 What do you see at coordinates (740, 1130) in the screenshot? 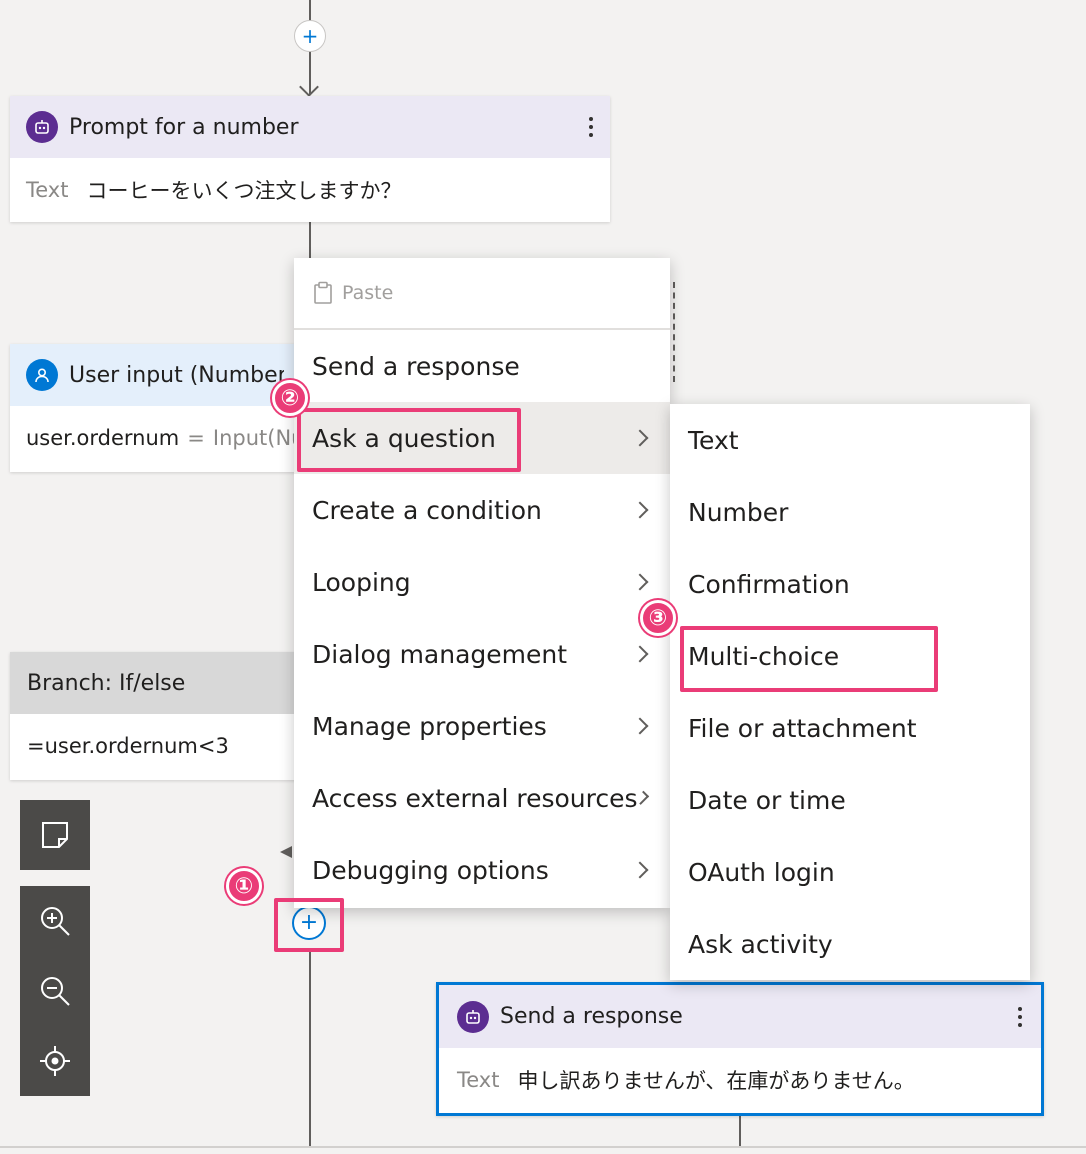
I see `connector-line-right` at bounding box center [740, 1130].